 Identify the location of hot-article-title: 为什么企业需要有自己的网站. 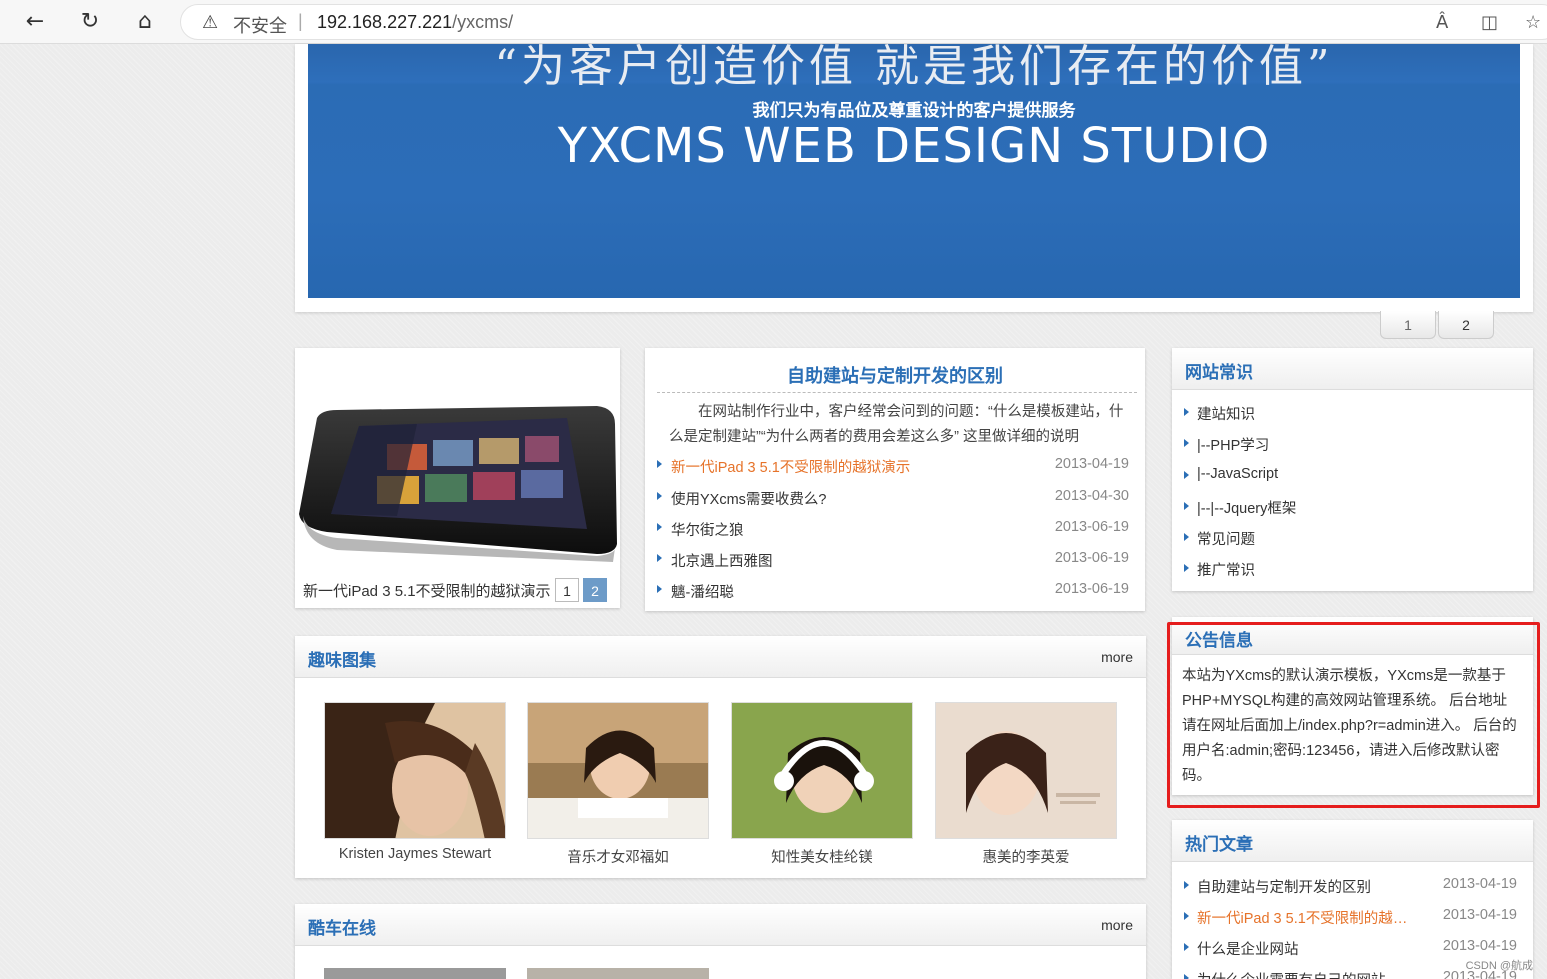
(1307, 974).